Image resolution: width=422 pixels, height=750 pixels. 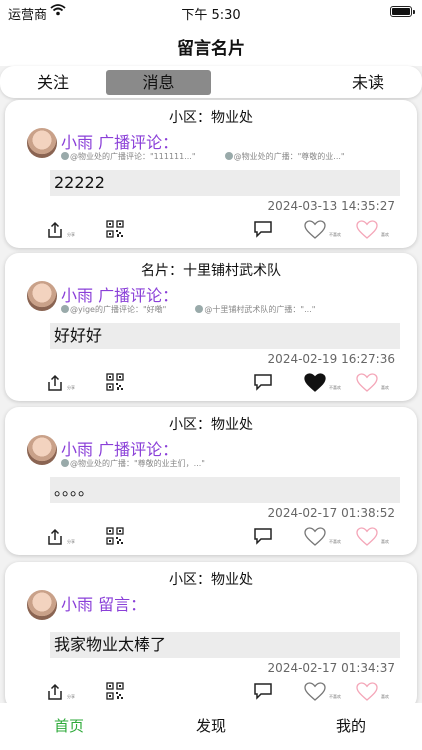 I want to click on quote-left: @物业处的广播："尊敬的业主们，...", so click(x=133, y=463).